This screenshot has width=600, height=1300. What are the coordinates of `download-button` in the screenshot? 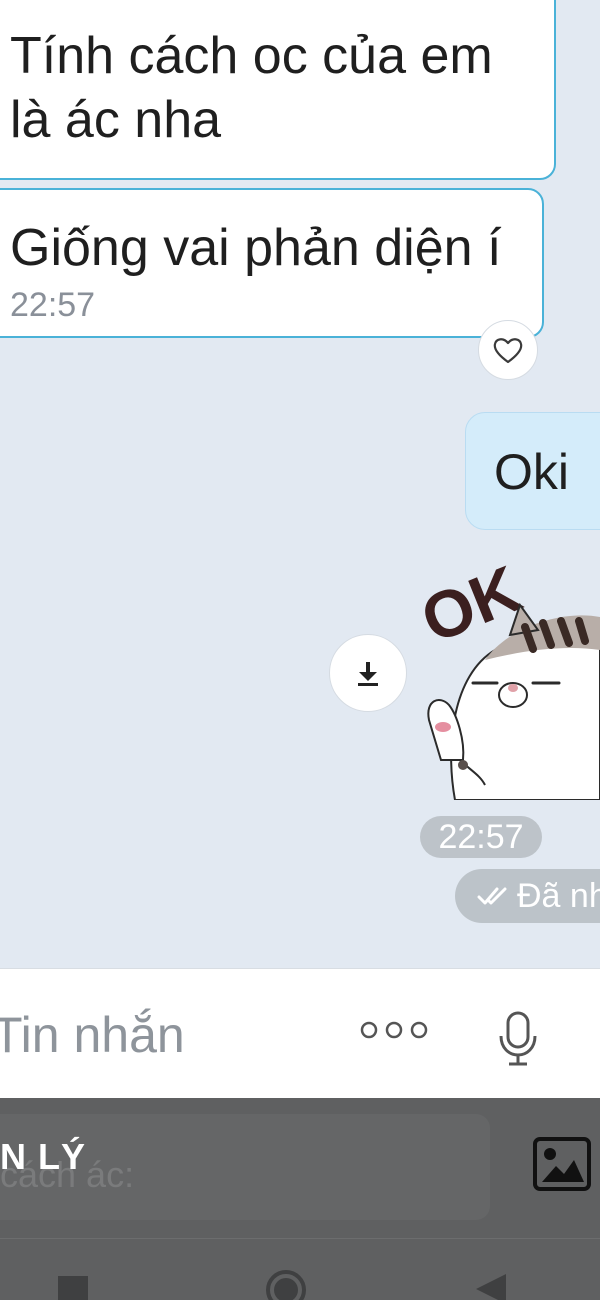 It's located at (368, 673).